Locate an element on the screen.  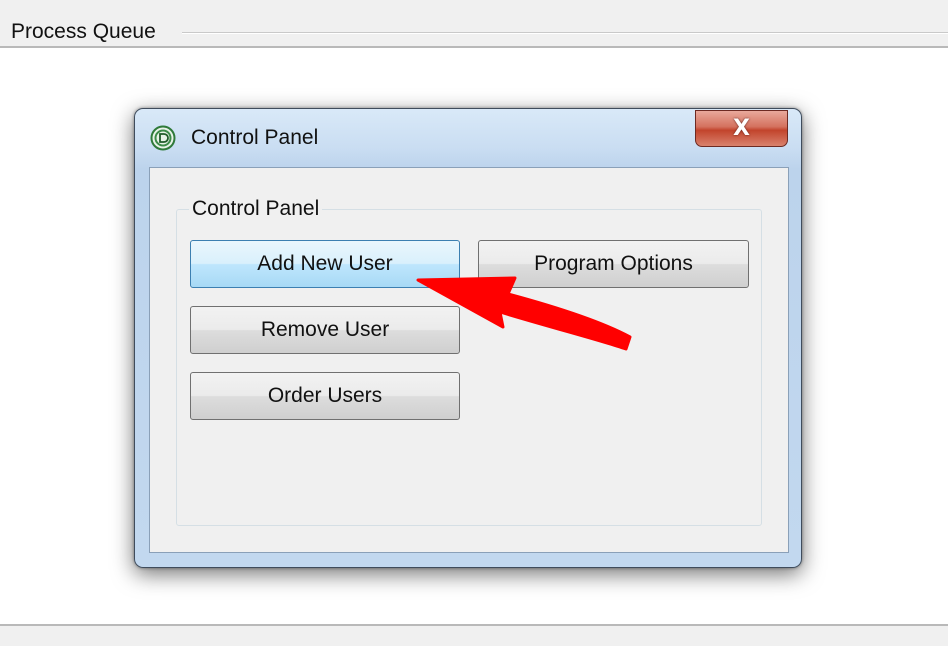
section-title: Process Queue is located at coordinates (85, 32).